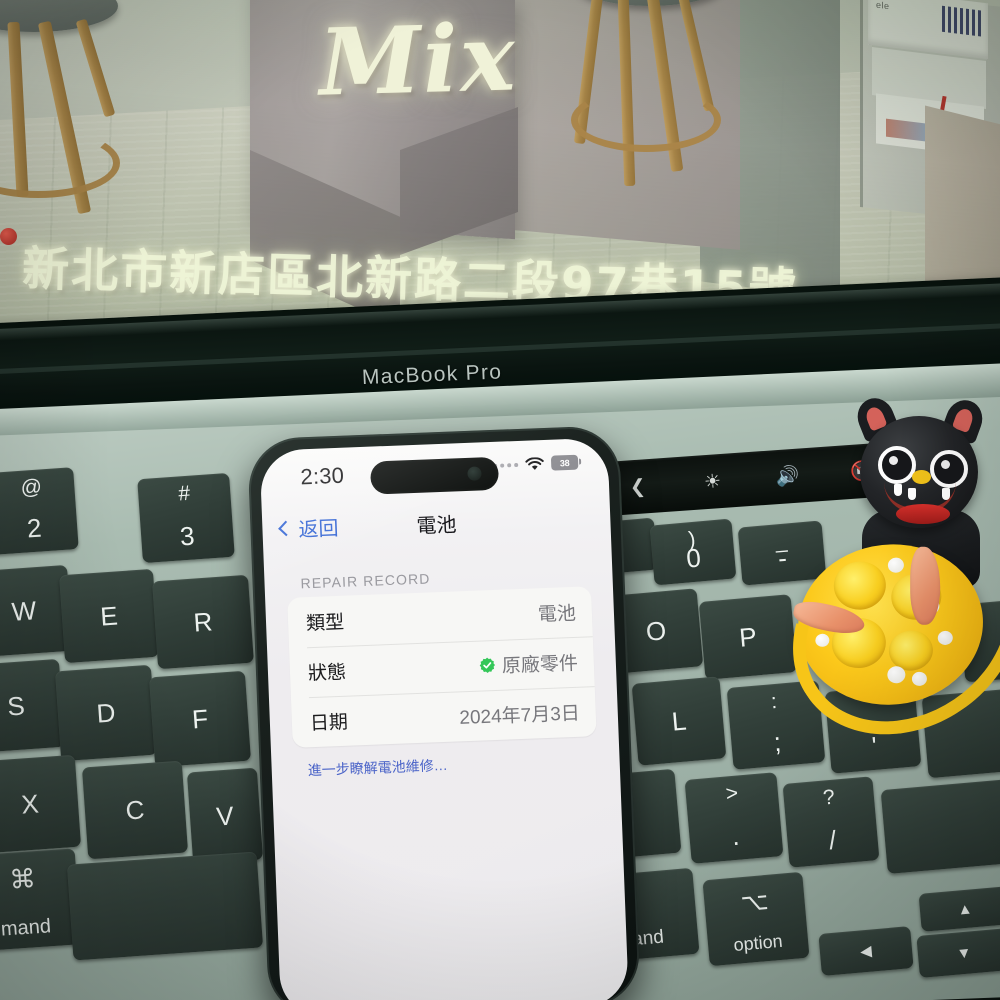 The image size is (1000, 1000). What do you see at coordinates (106, 713) in the screenshot?
I see `key-d: D` at bounding box center [106, 713].